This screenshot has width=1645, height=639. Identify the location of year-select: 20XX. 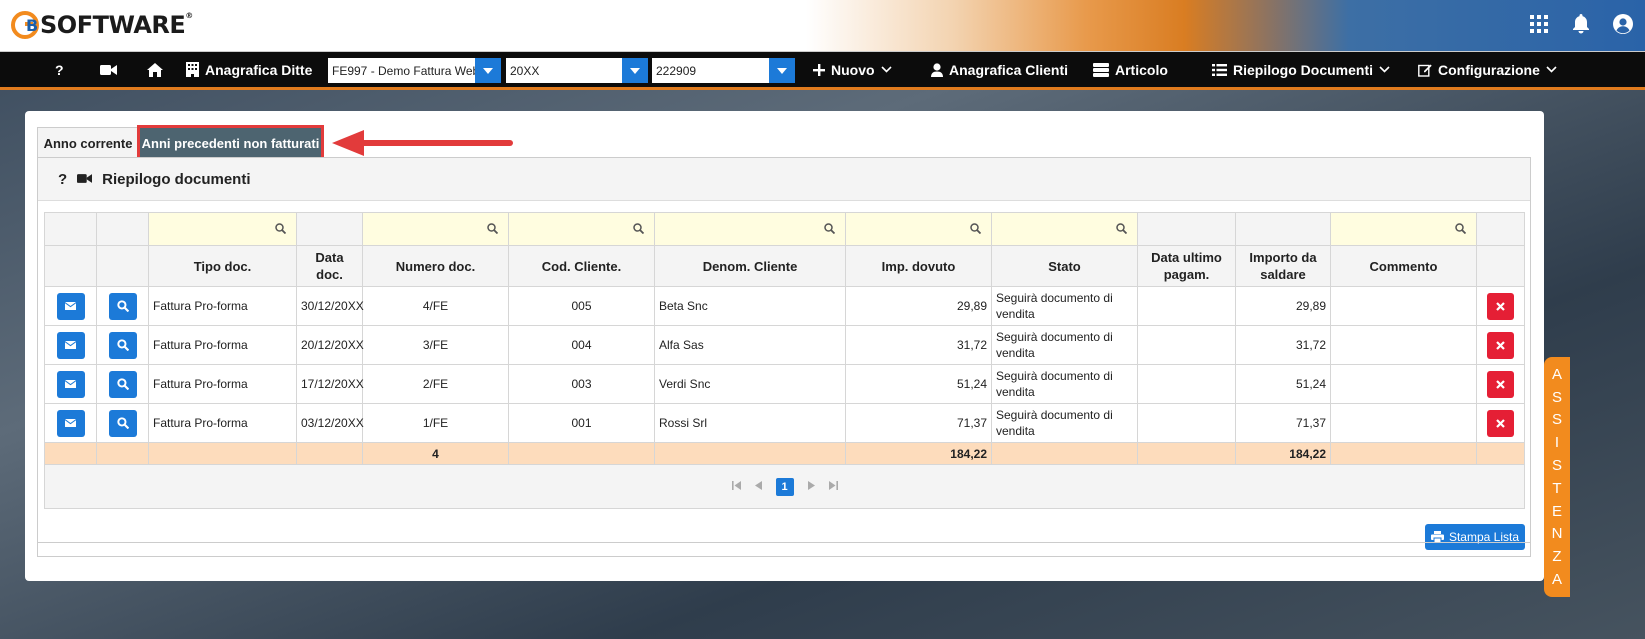
(577, 70).